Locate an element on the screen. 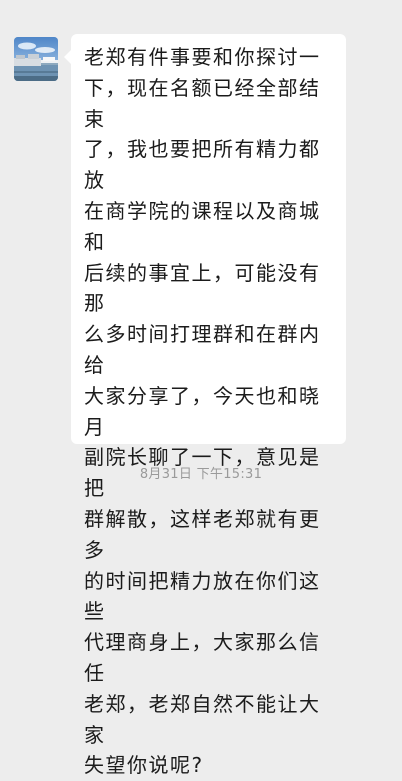 The image size is (402, 781). message-timestamp: 8月31日 下午15:31 is located at coordinates (201, 474).